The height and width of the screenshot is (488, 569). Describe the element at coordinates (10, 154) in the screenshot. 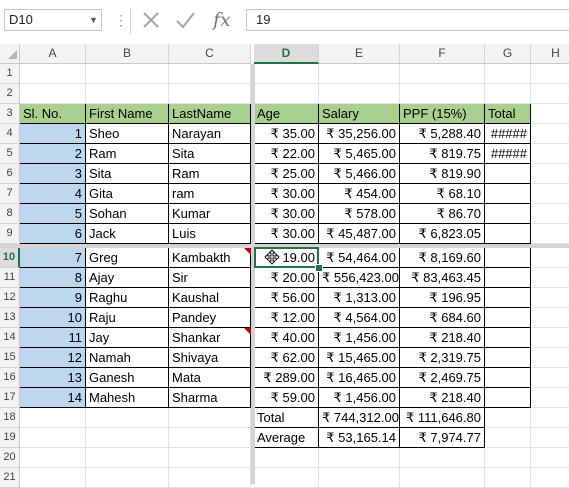

I see `row-header-5: 5` at that location.